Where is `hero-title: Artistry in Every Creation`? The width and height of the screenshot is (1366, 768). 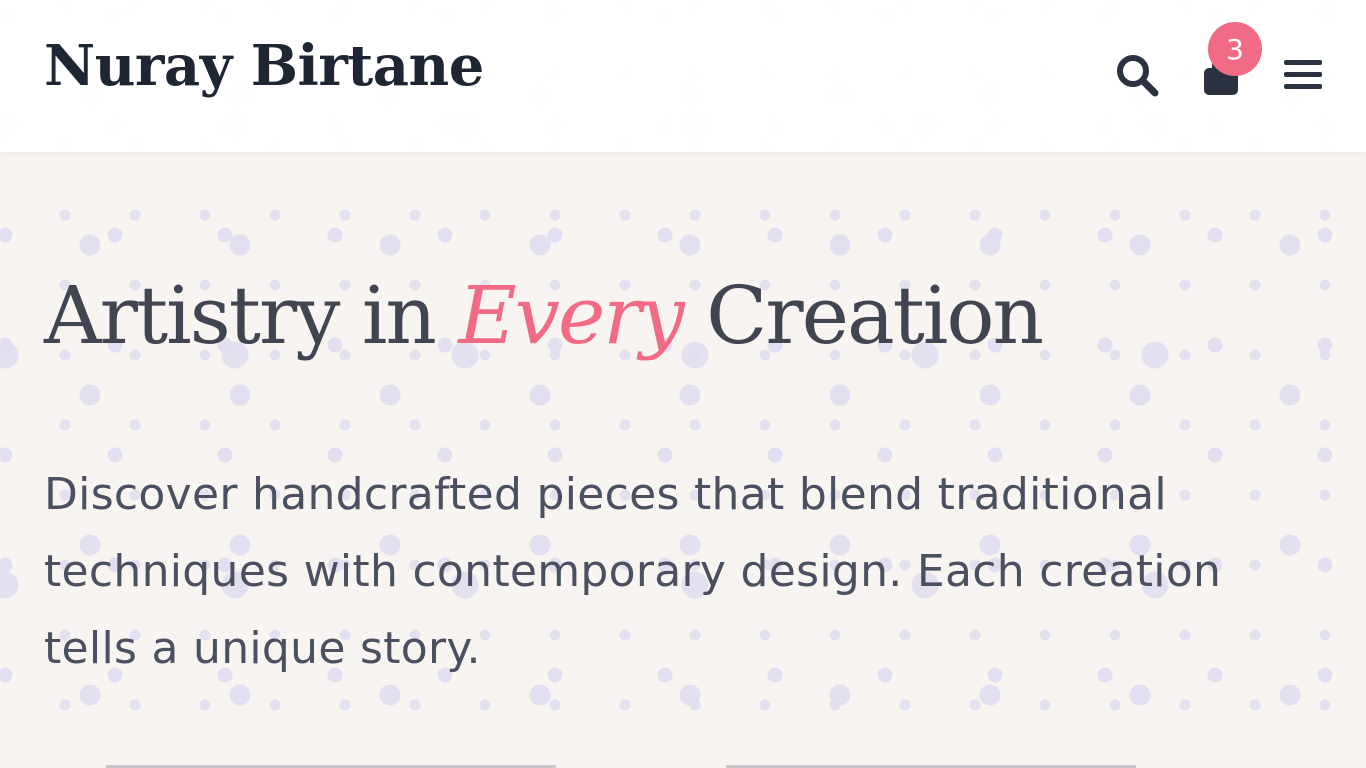
hero-title: Artistry in Every Creation is located at coordinates (544, 316).